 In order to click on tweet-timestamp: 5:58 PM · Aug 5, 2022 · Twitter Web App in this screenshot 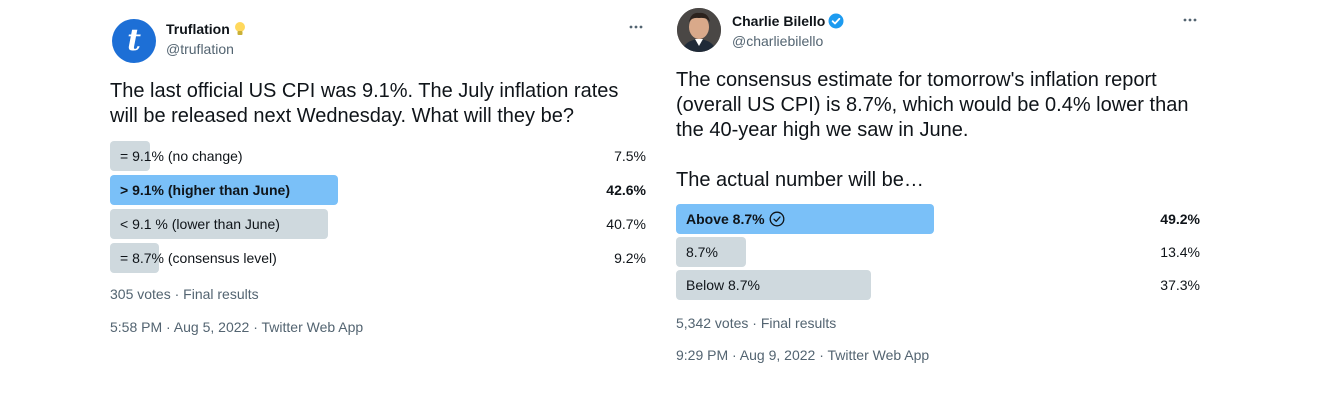, I will do `click(378, 327)`.